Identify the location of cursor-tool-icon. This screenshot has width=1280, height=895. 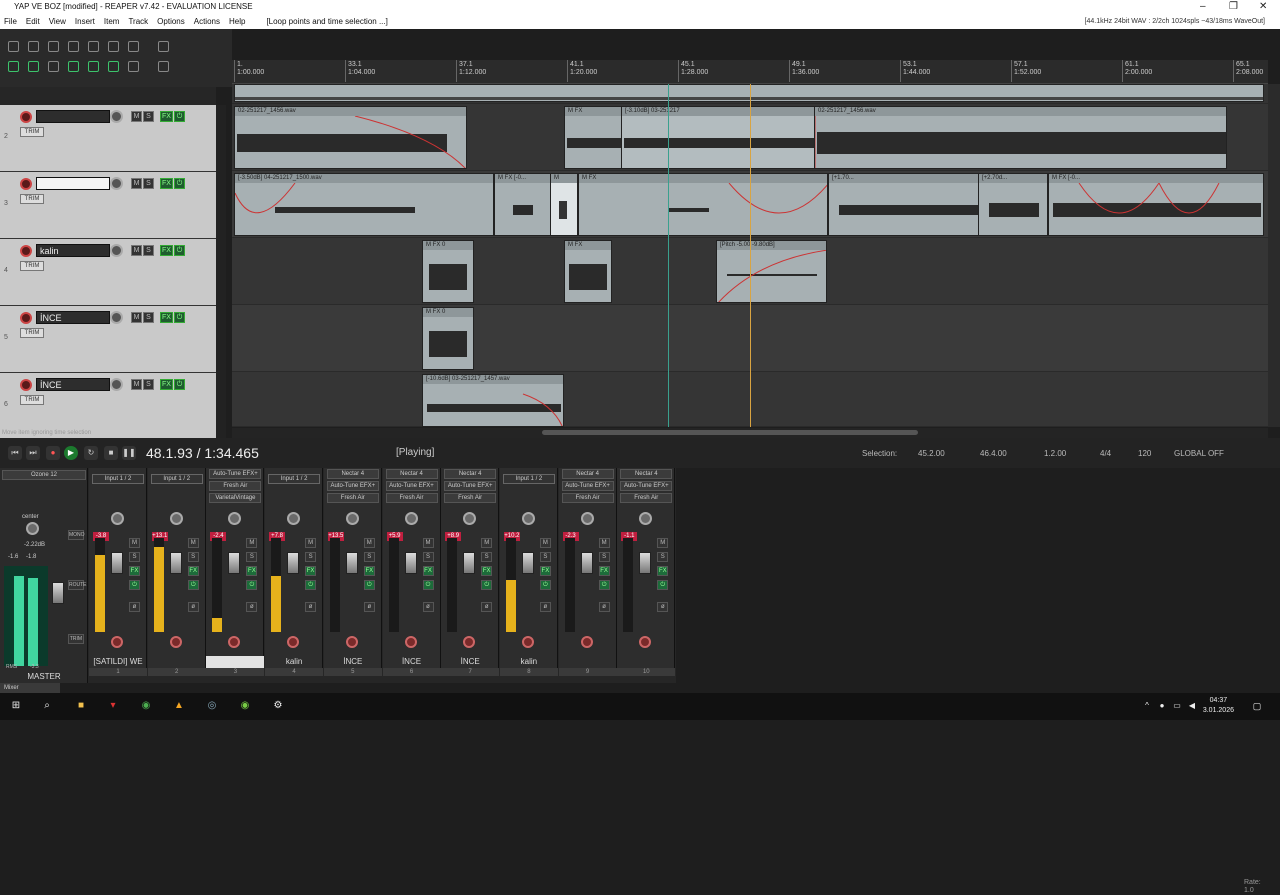
(163, 66).